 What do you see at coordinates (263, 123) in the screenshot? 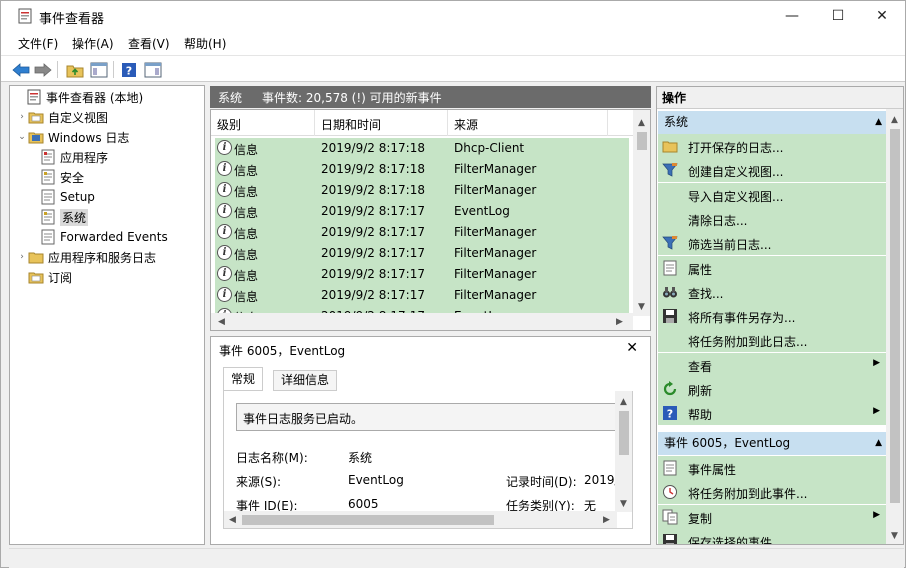
I see `column-level: 级别` at bounding box center [263, 123].